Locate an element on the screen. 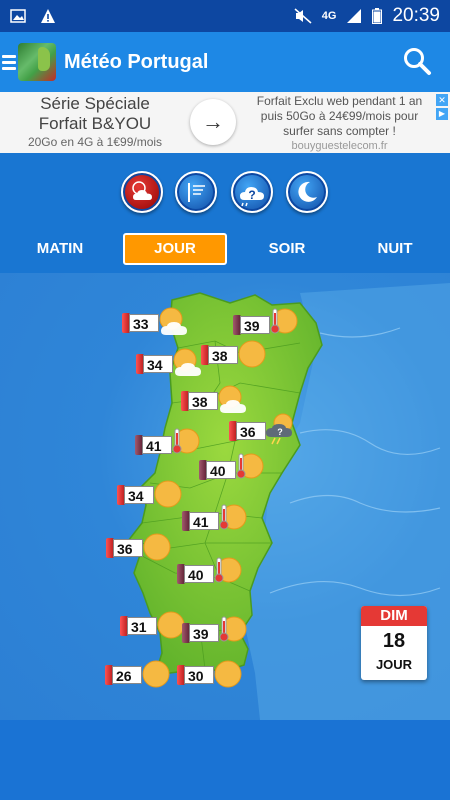 The height and width of the screenshot is (800, 450). ad-arrow-button: → is located at coordinates (213, 122).